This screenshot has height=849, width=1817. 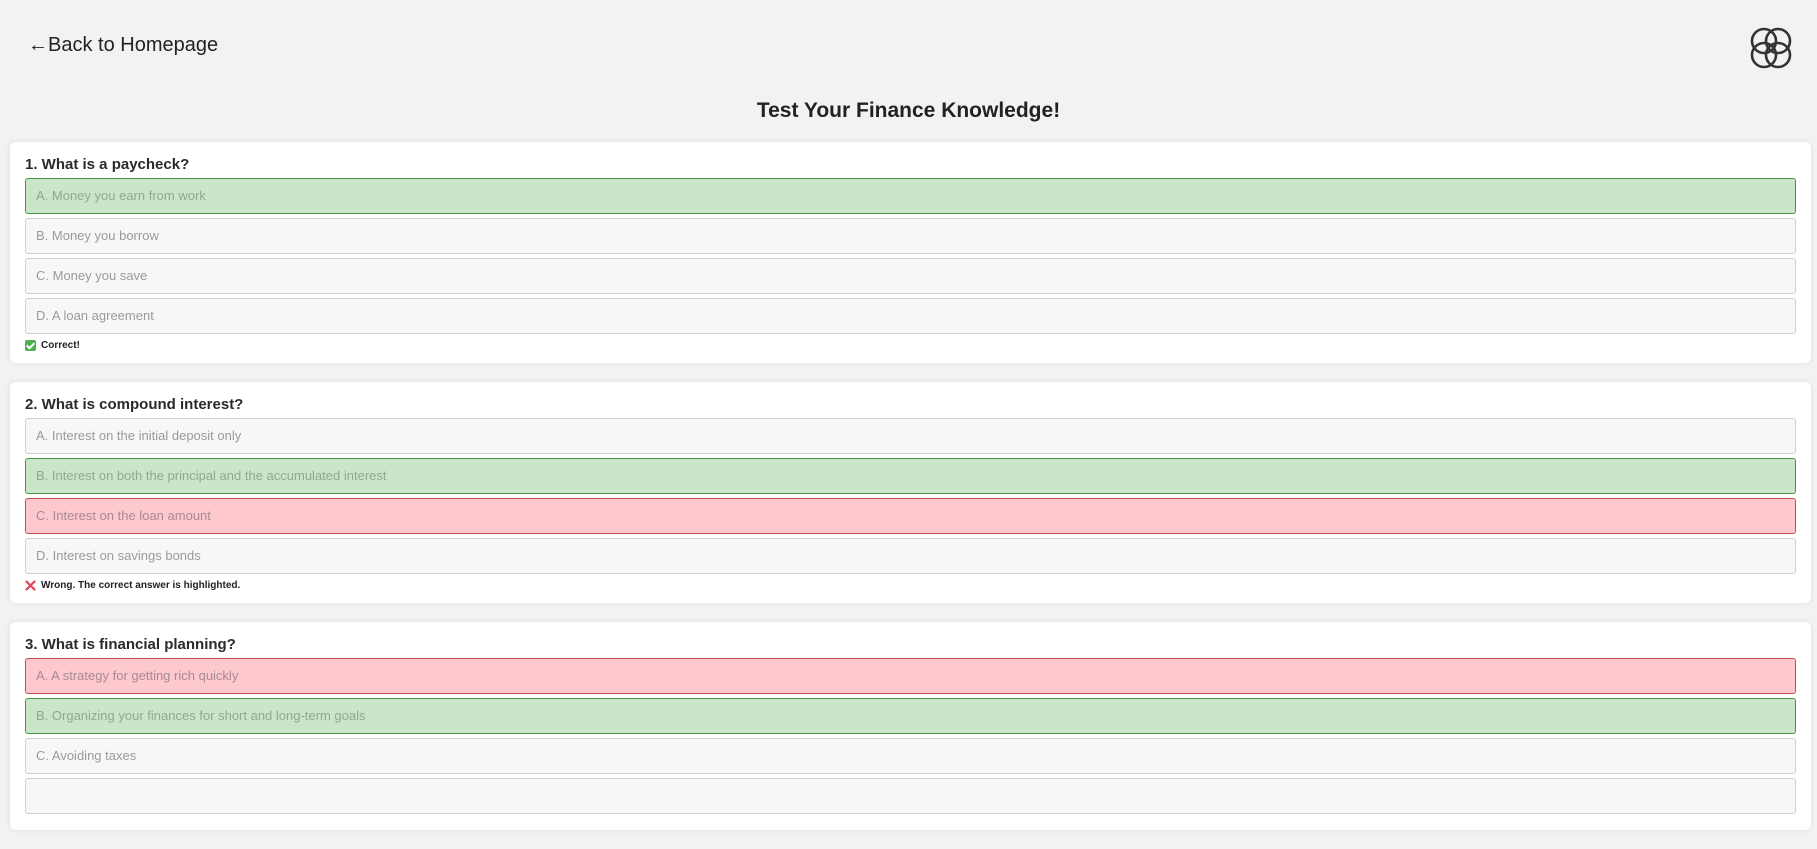 I want to click on feedback-text: Correct!, so click(x=60, y=345).